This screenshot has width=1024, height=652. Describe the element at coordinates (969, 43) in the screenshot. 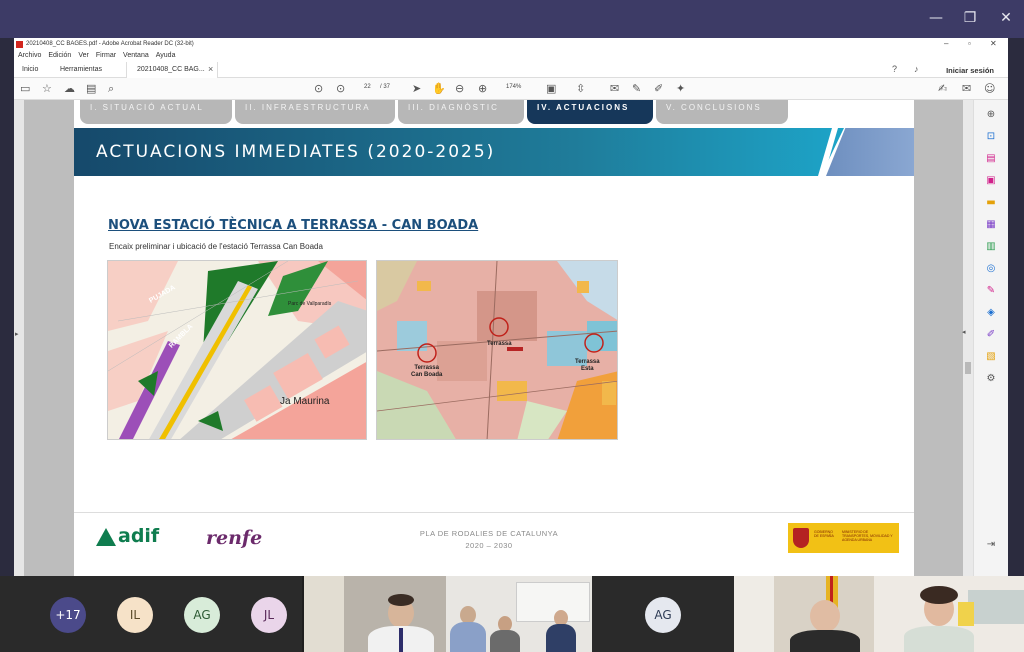

I see `acrobat-restore-icon: ▫` at that location.